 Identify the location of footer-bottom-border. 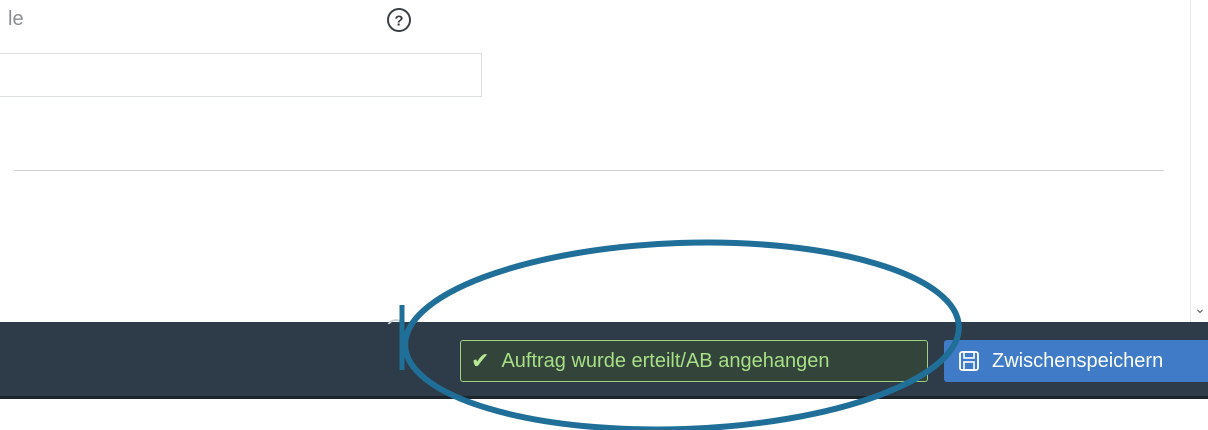
(604, 397).